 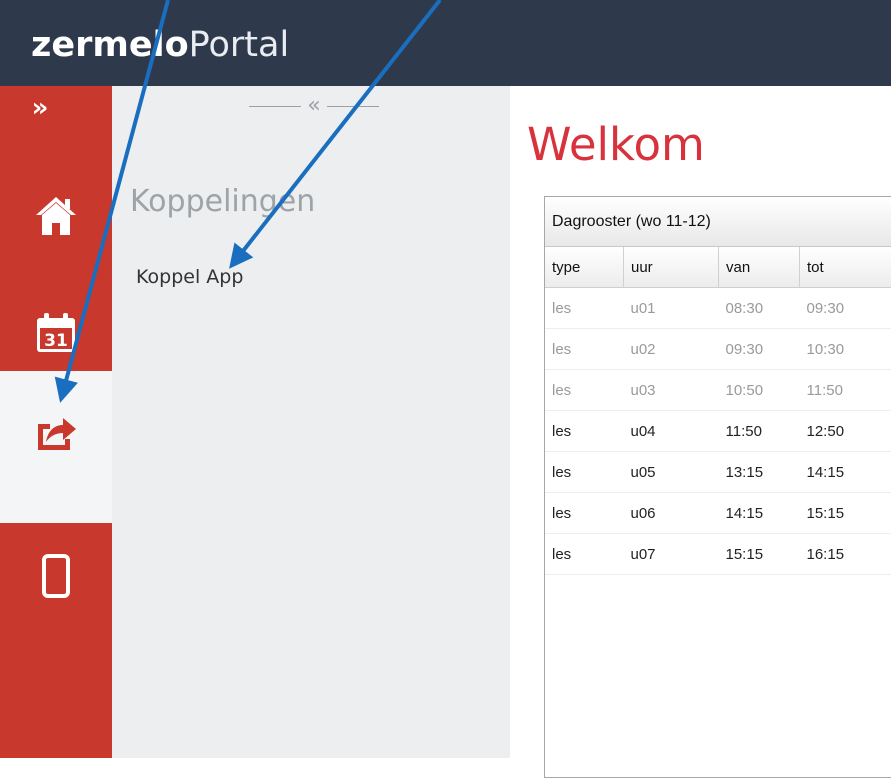 I want to click on cell-van: 11:50, so click(x=759, y=431).